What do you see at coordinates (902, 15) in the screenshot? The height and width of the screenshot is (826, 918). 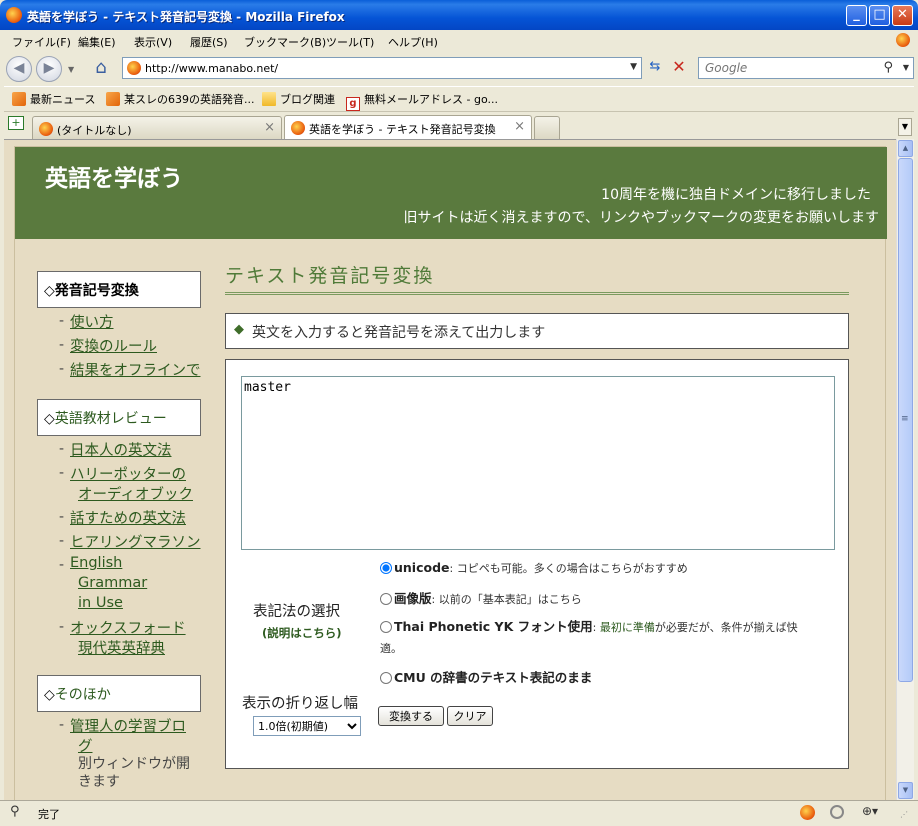 I see `close-button: ✕` at bounding box center [902, 15].